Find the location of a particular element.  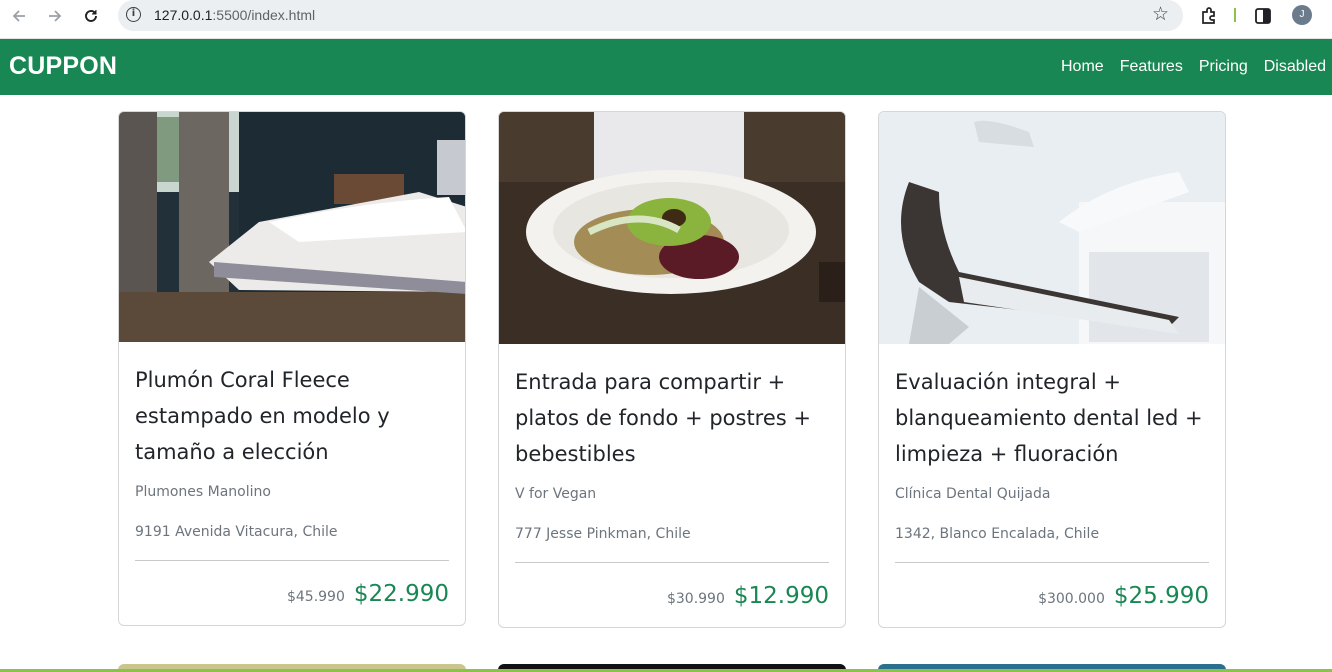

dental-chair-photo is located at coordinates (1052, 228).